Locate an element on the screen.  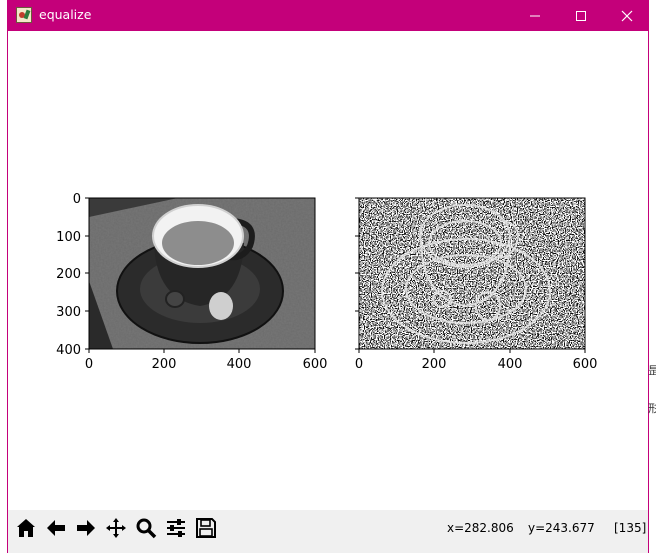
move-icon is located at coordinates (115, 527).